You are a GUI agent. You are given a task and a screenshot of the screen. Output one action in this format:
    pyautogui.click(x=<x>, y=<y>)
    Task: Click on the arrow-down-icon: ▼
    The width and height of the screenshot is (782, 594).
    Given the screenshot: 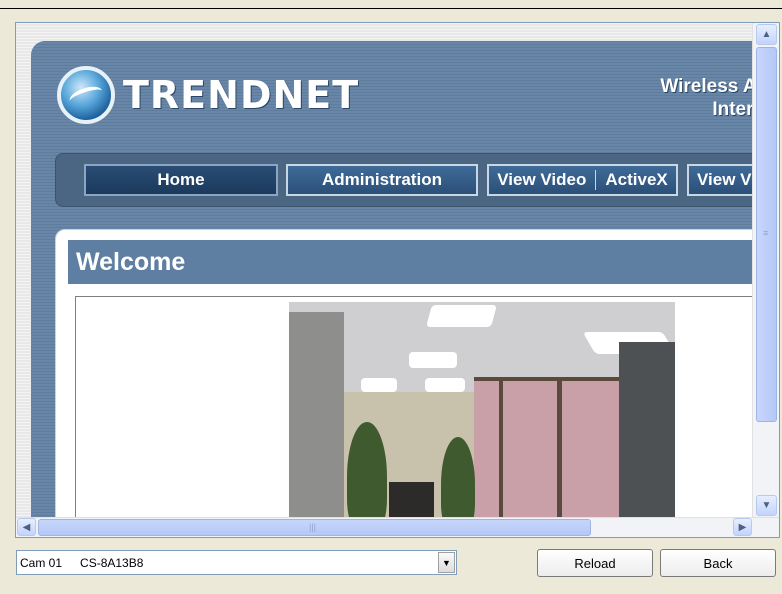 What is the action you would take?
    pyautogui.click(x=766, y=505)
    